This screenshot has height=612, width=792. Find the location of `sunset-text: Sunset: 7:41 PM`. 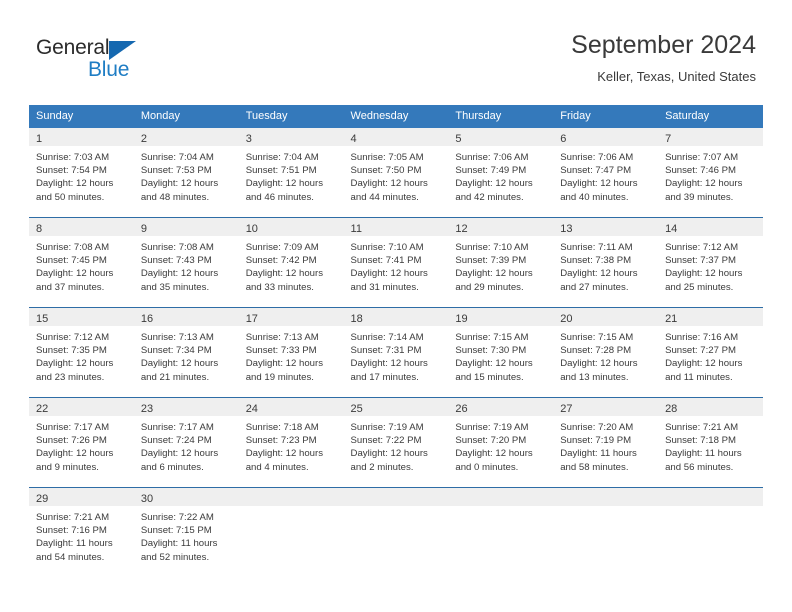

sunset-text: Sunset: 7:41 PM is located at coordinates (386, 261).